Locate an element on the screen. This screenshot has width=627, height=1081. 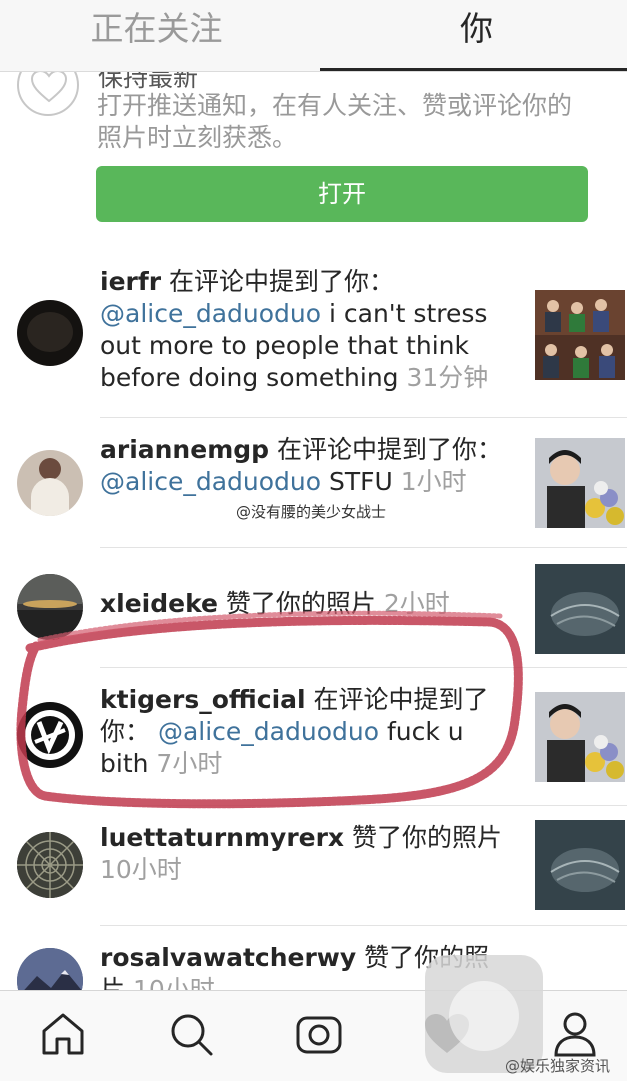
activity-text: xleideke 赞了你的照片 2小时 is located at coordinates (302, 604).